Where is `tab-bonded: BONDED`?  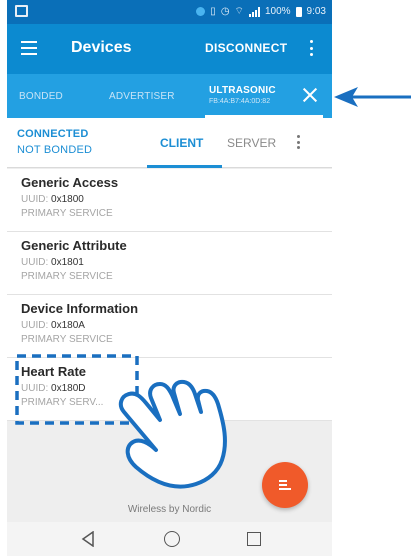
tab-bonded: BONDED is located at coordinates (41, 96).